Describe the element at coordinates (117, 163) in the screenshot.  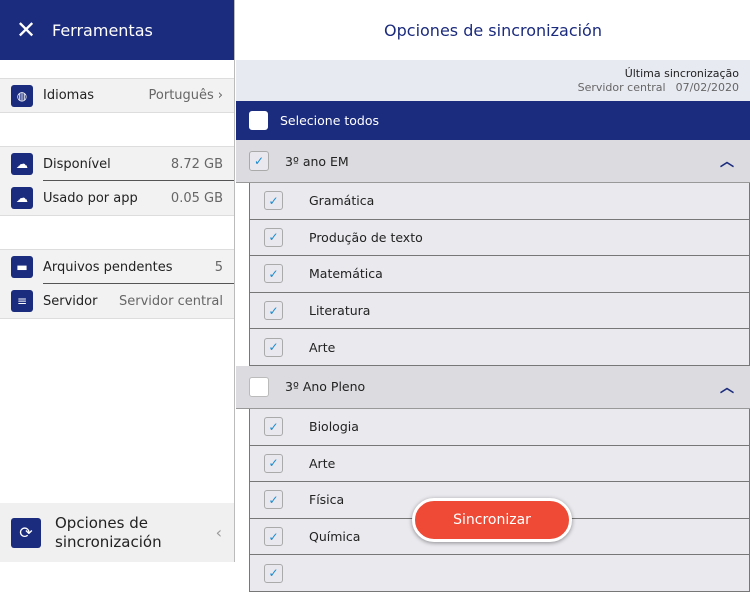
I see `sidebar-item-available: ☁ Disponível 8.72 GB` at that location.